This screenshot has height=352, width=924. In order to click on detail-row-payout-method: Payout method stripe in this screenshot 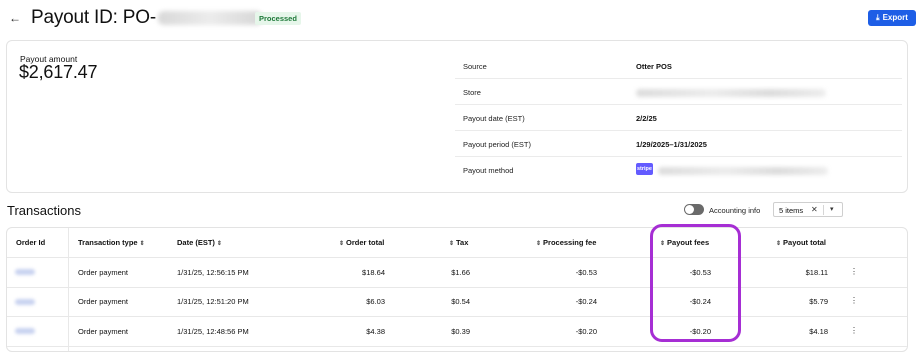, I will do `click(678, 170)`.